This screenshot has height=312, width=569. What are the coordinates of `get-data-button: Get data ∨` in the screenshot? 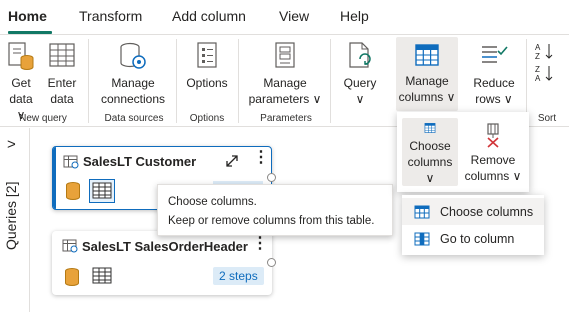 It's located at (21, 82).